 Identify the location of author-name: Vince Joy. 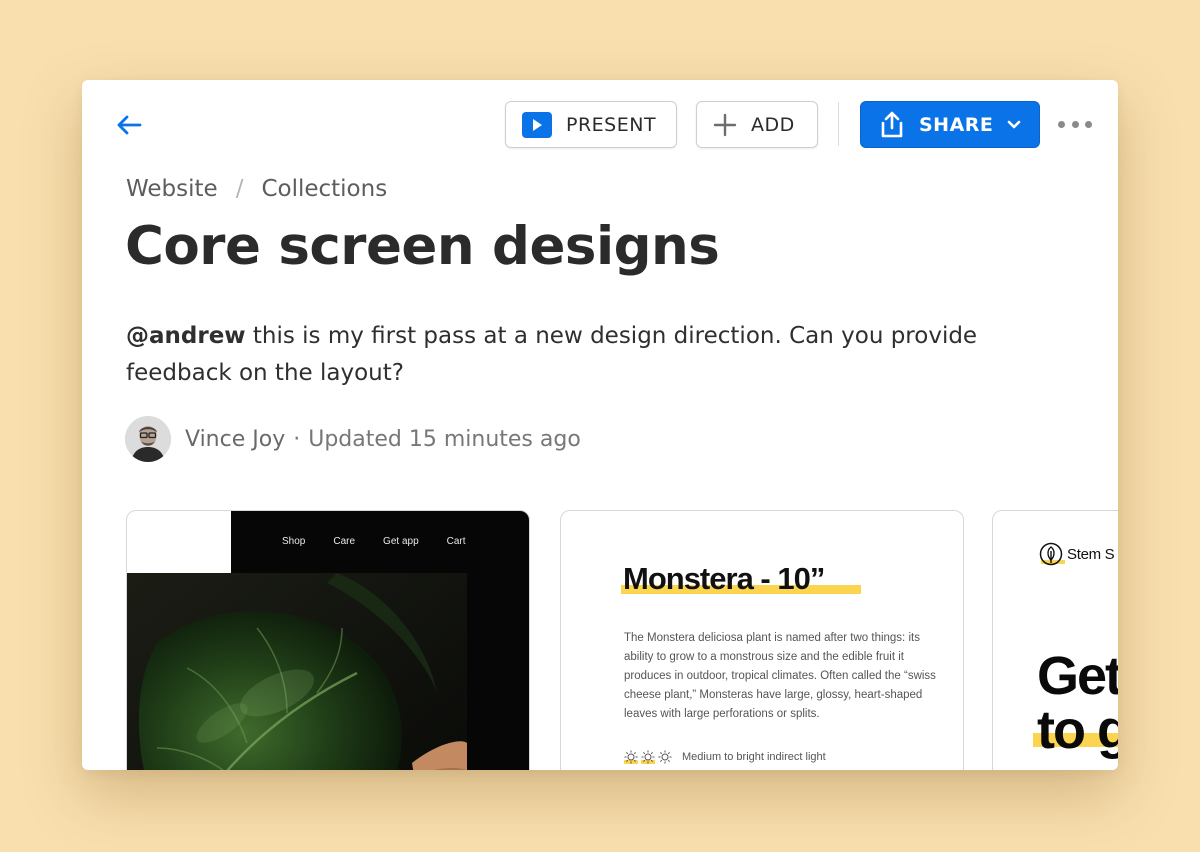
(235, 439).